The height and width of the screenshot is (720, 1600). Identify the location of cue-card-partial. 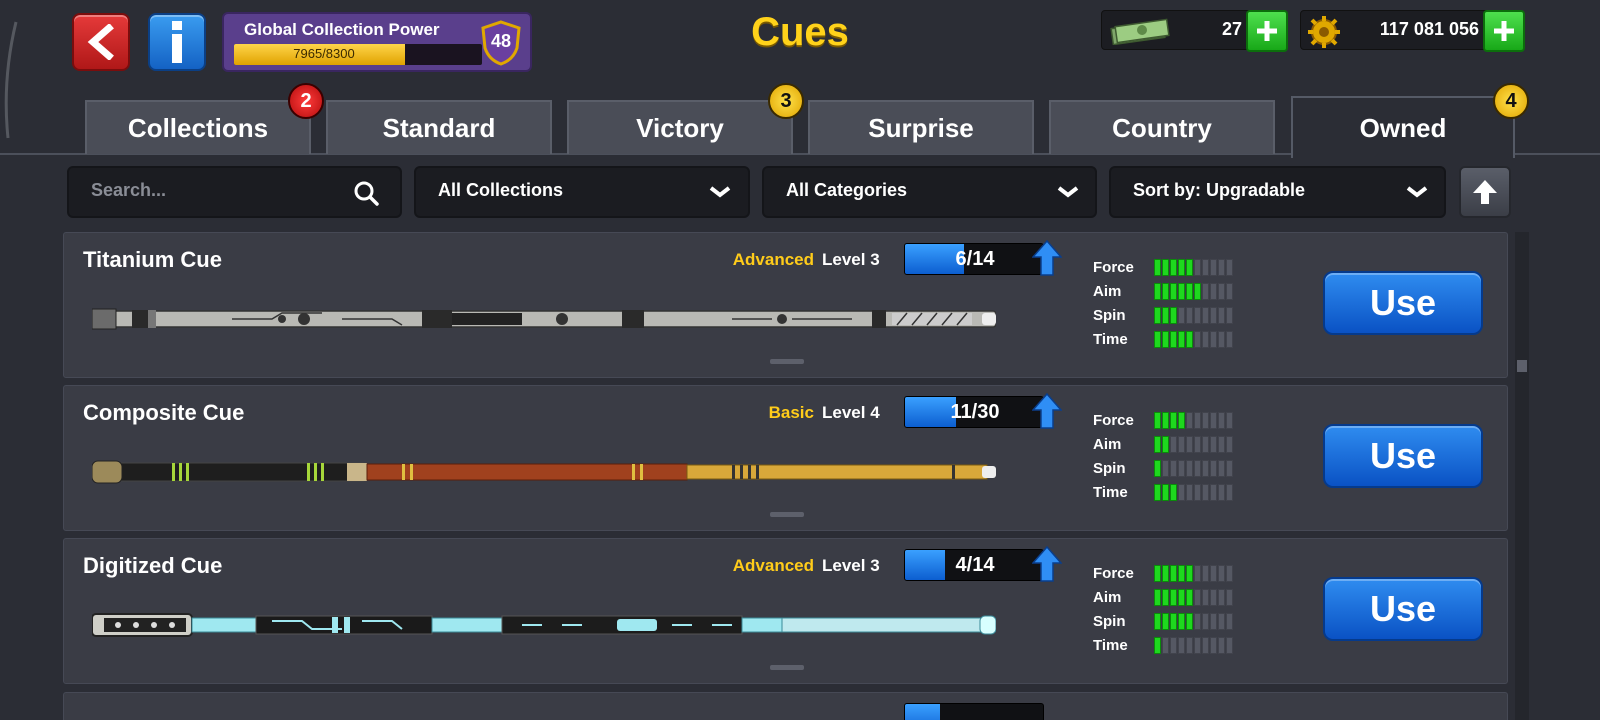
(785, 706).